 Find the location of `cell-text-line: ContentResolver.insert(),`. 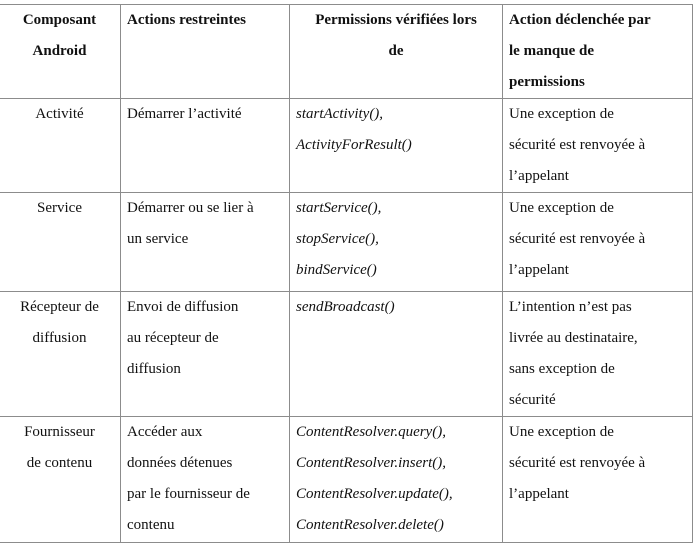

cell-text-line: ContentResolver.insert(), is located at coordinates (371, 463).